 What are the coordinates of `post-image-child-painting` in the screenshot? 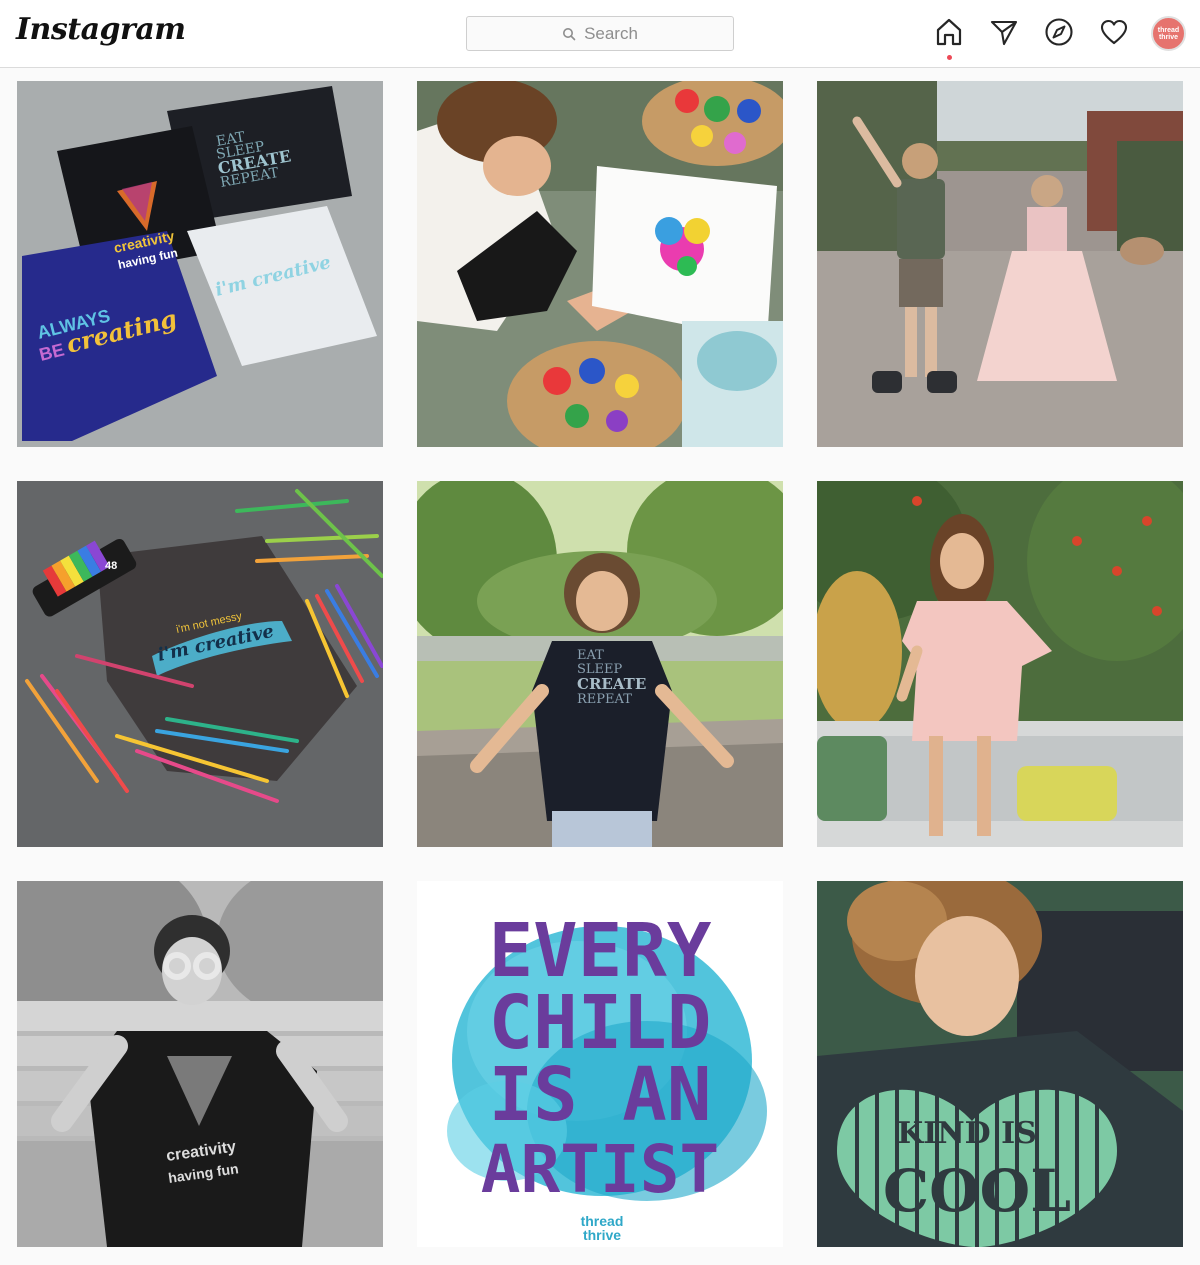 It's located at (600, 264).